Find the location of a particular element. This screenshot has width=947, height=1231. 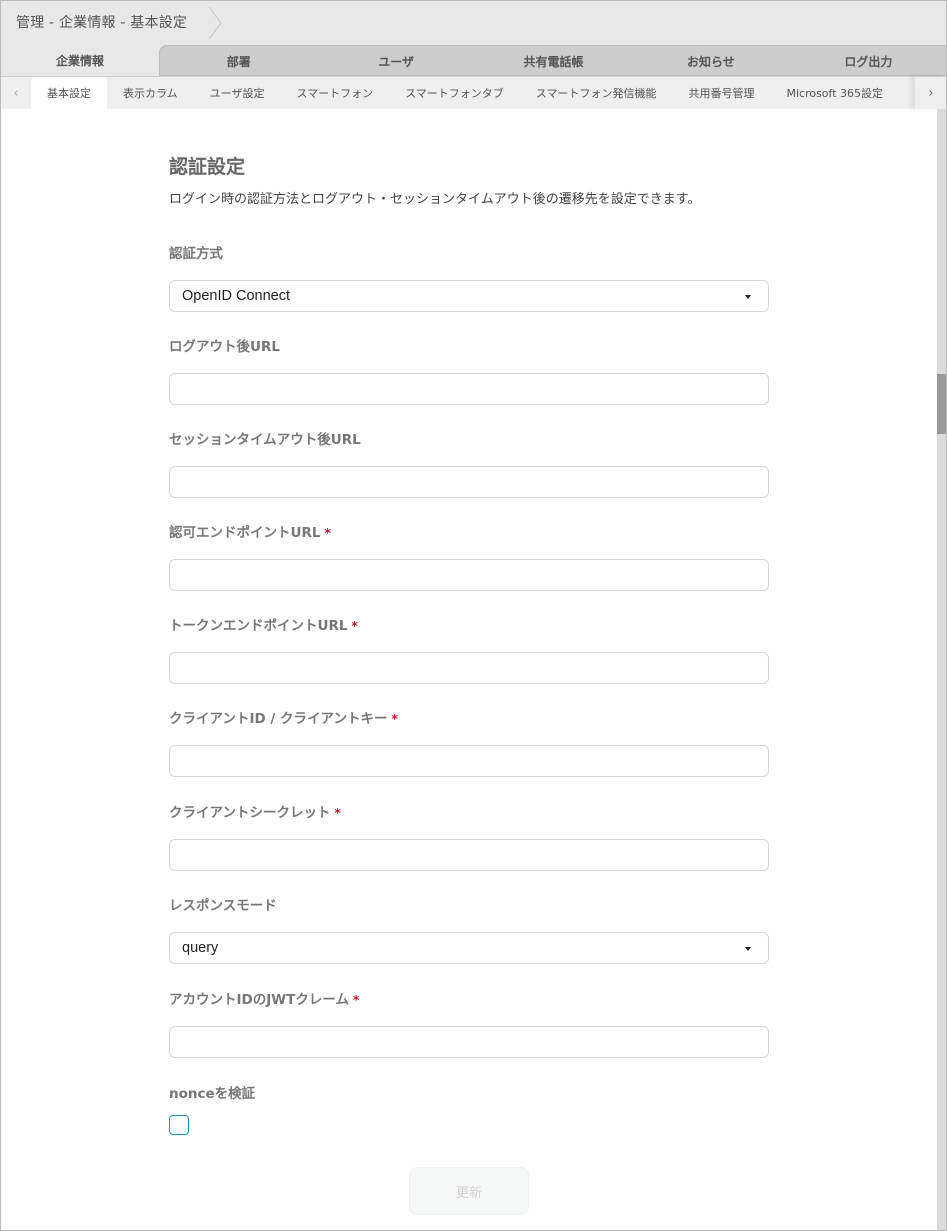

client-secret-field: クライアントシークレット * is located at coordinates (469, 837).